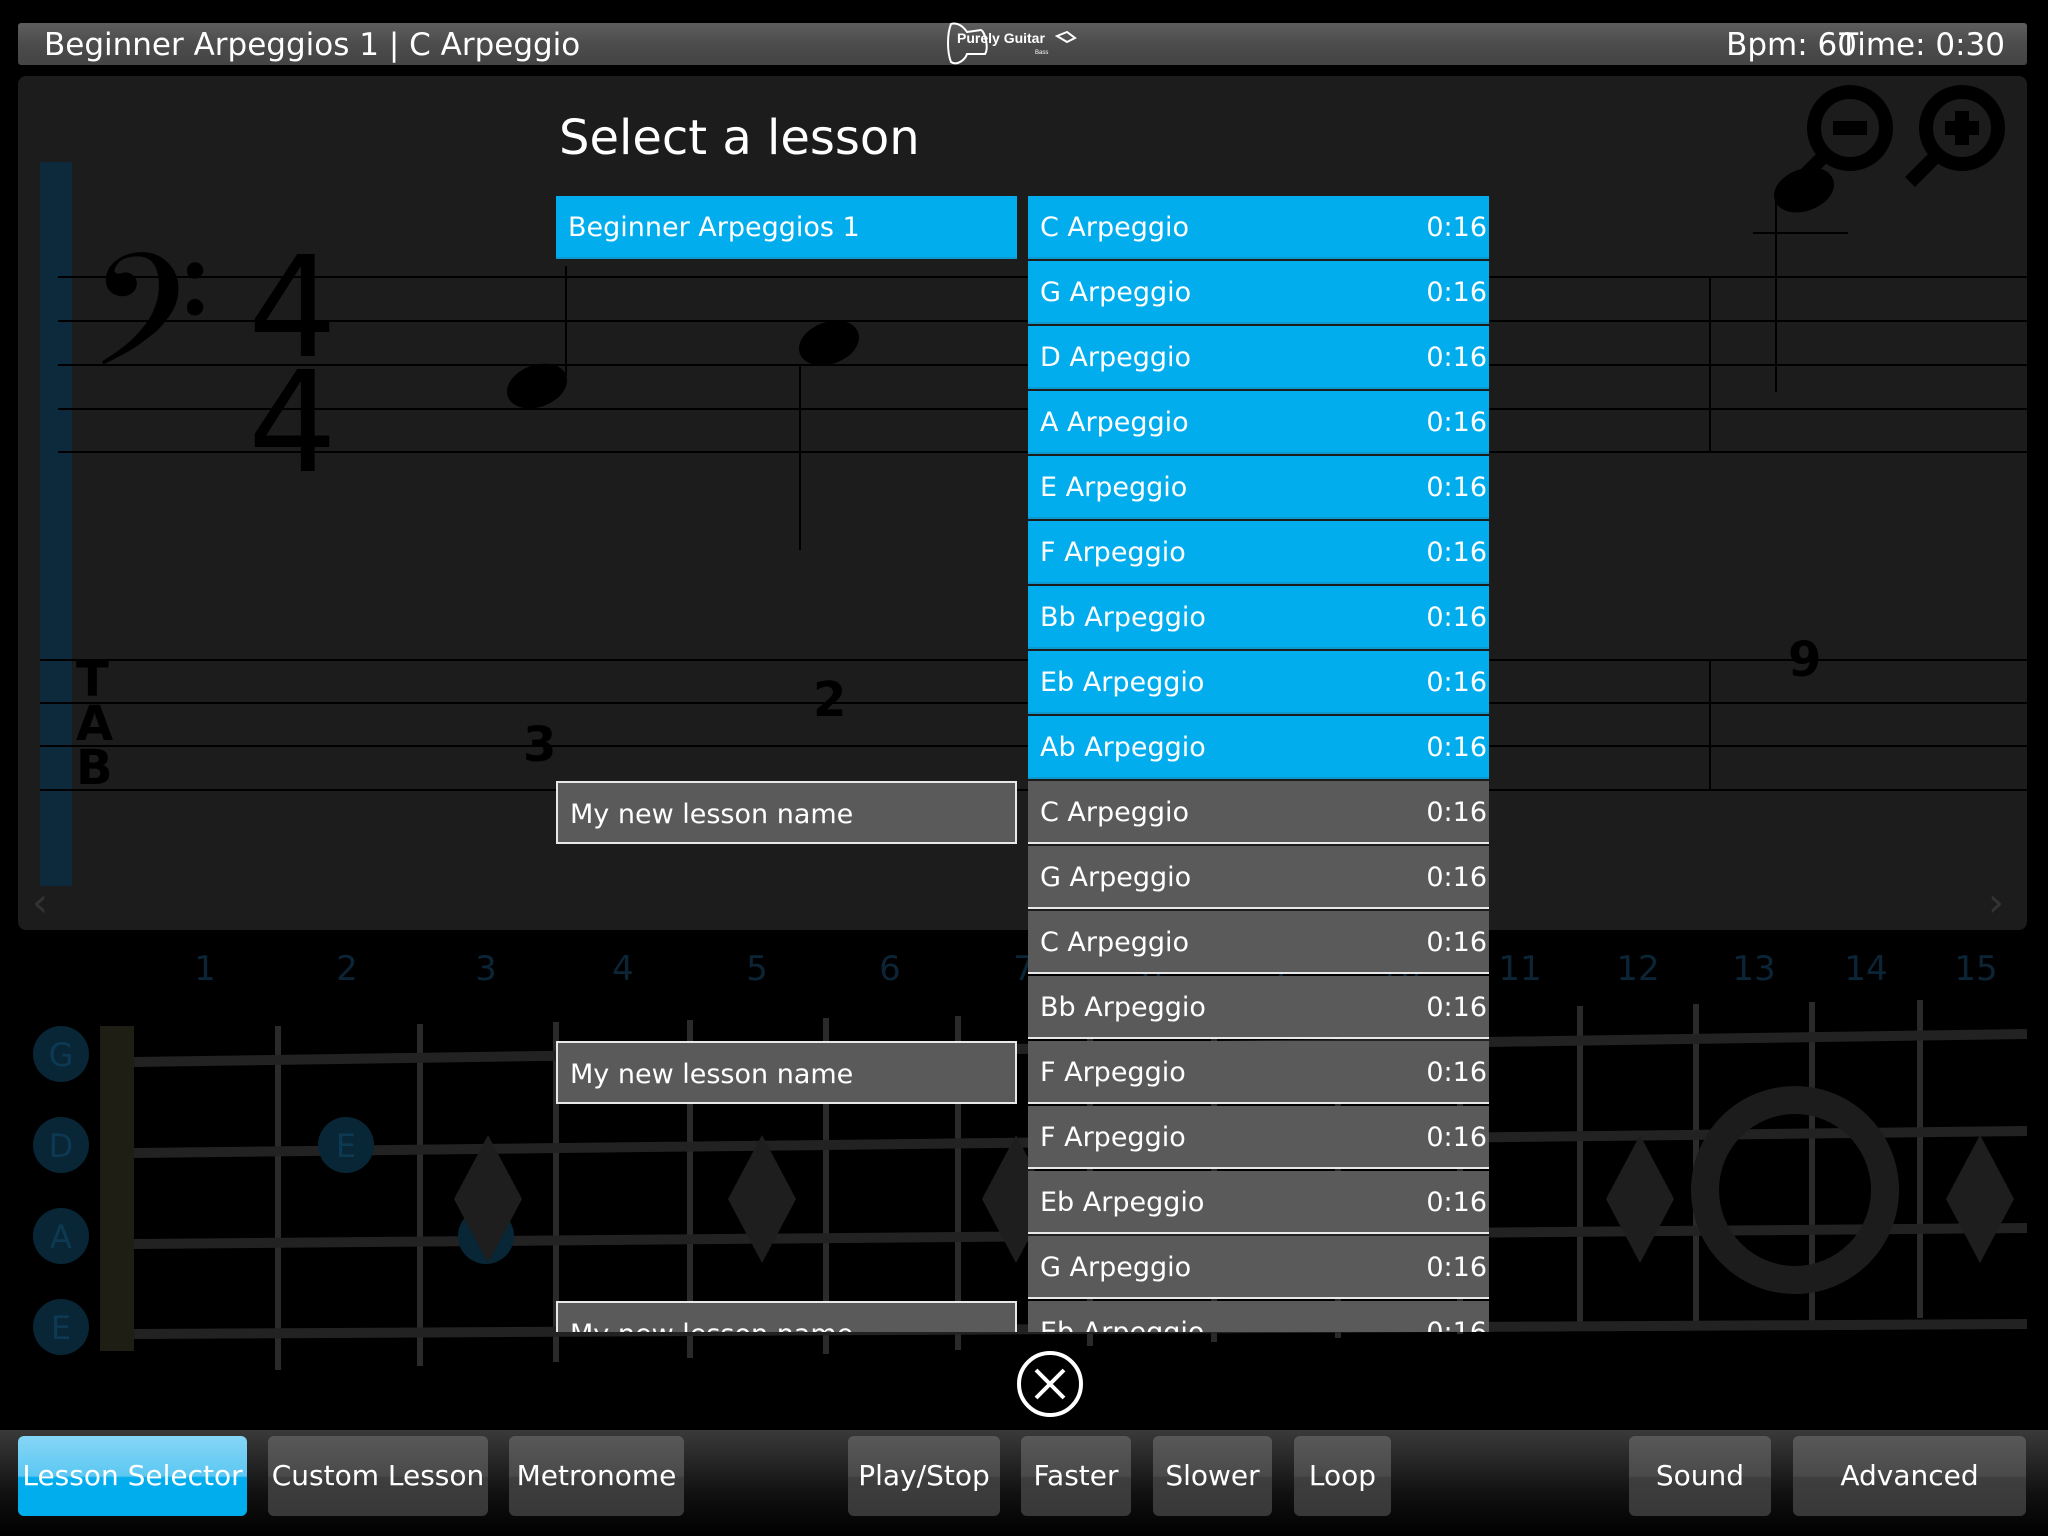  Describe the element at coordinates (1791, 45) in the screenshot. I see `bpm-readout: Bpm: 60` at that location.